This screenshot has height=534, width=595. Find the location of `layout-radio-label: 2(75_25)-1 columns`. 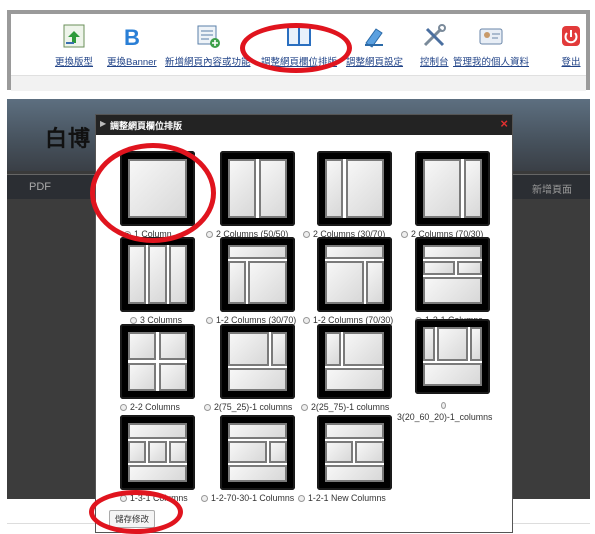

layout-radio-label: 2(75_25)-1 columns is located at coordinates (248, 407).